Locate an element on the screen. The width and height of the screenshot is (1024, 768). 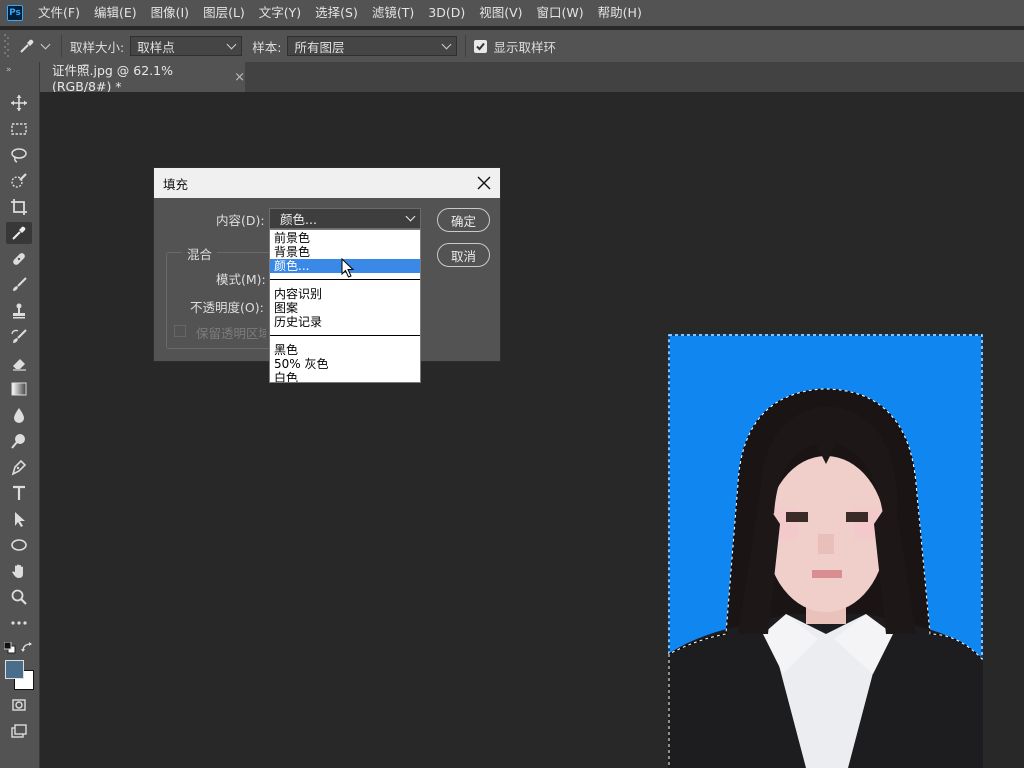
document-tab-title: 证件照.jpg @ 62.1%(RGB/8#) * is located at coordinates (112, 78).